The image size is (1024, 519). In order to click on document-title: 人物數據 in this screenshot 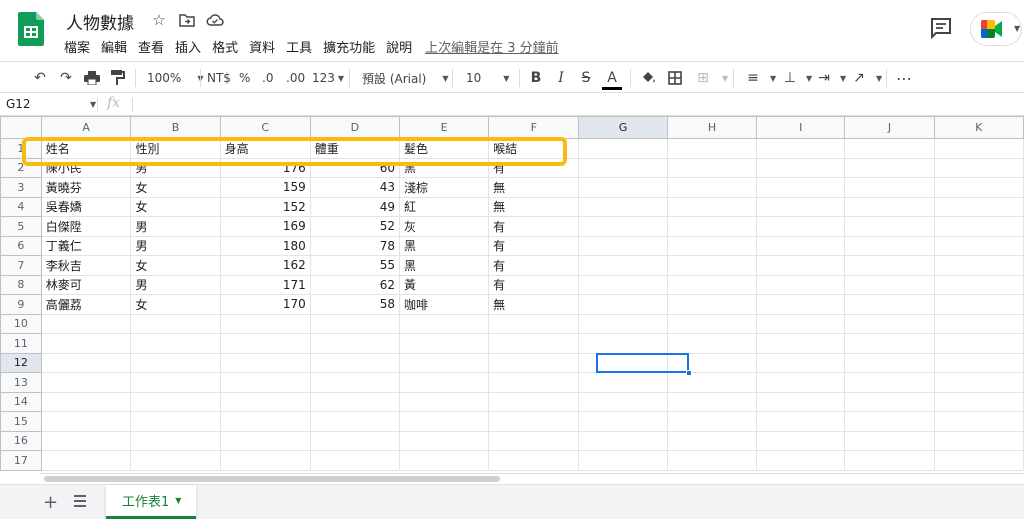, I will do `click(100, 21)`.